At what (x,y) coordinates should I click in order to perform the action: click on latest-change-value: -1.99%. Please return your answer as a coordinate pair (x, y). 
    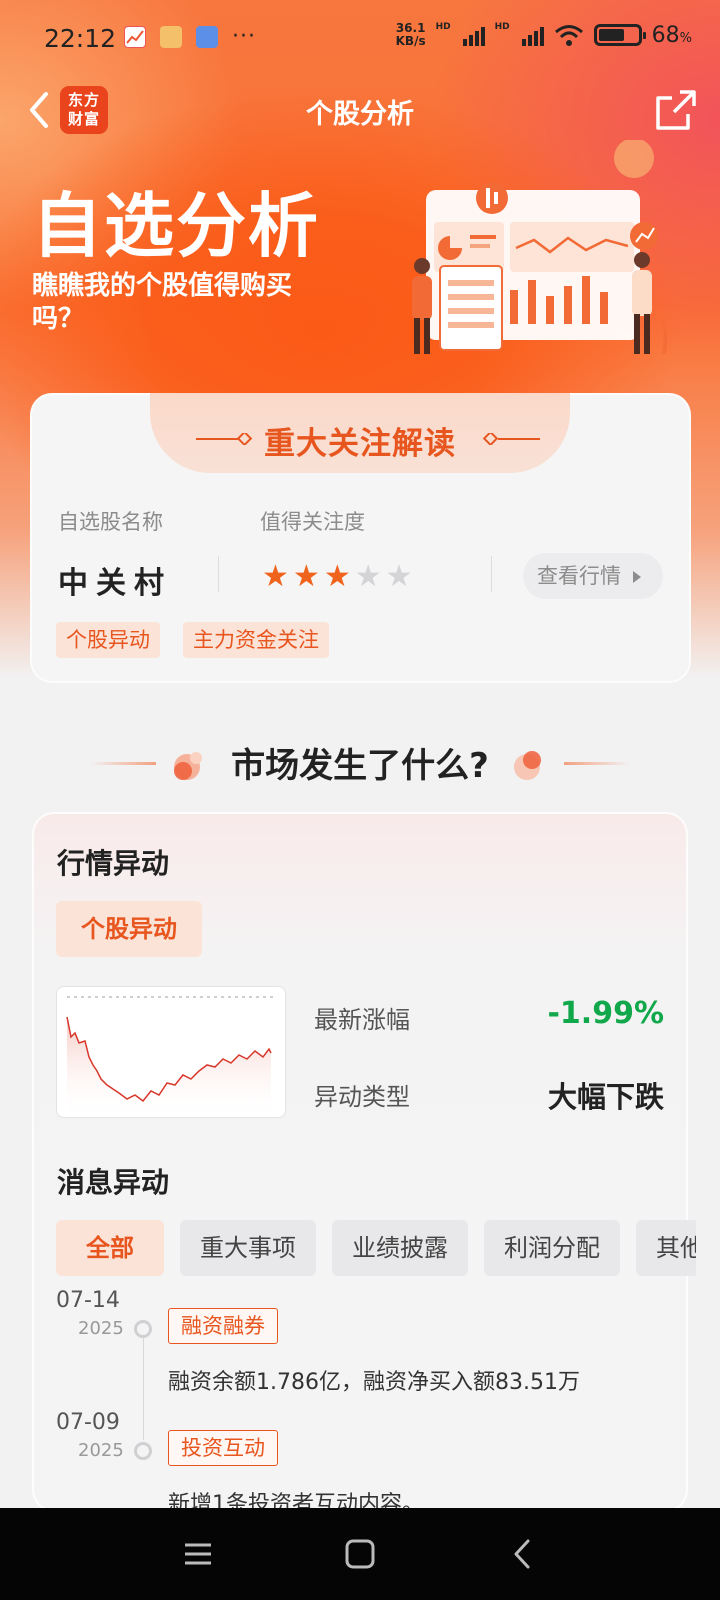
    Looking at the image, I should click on (605, 1013).